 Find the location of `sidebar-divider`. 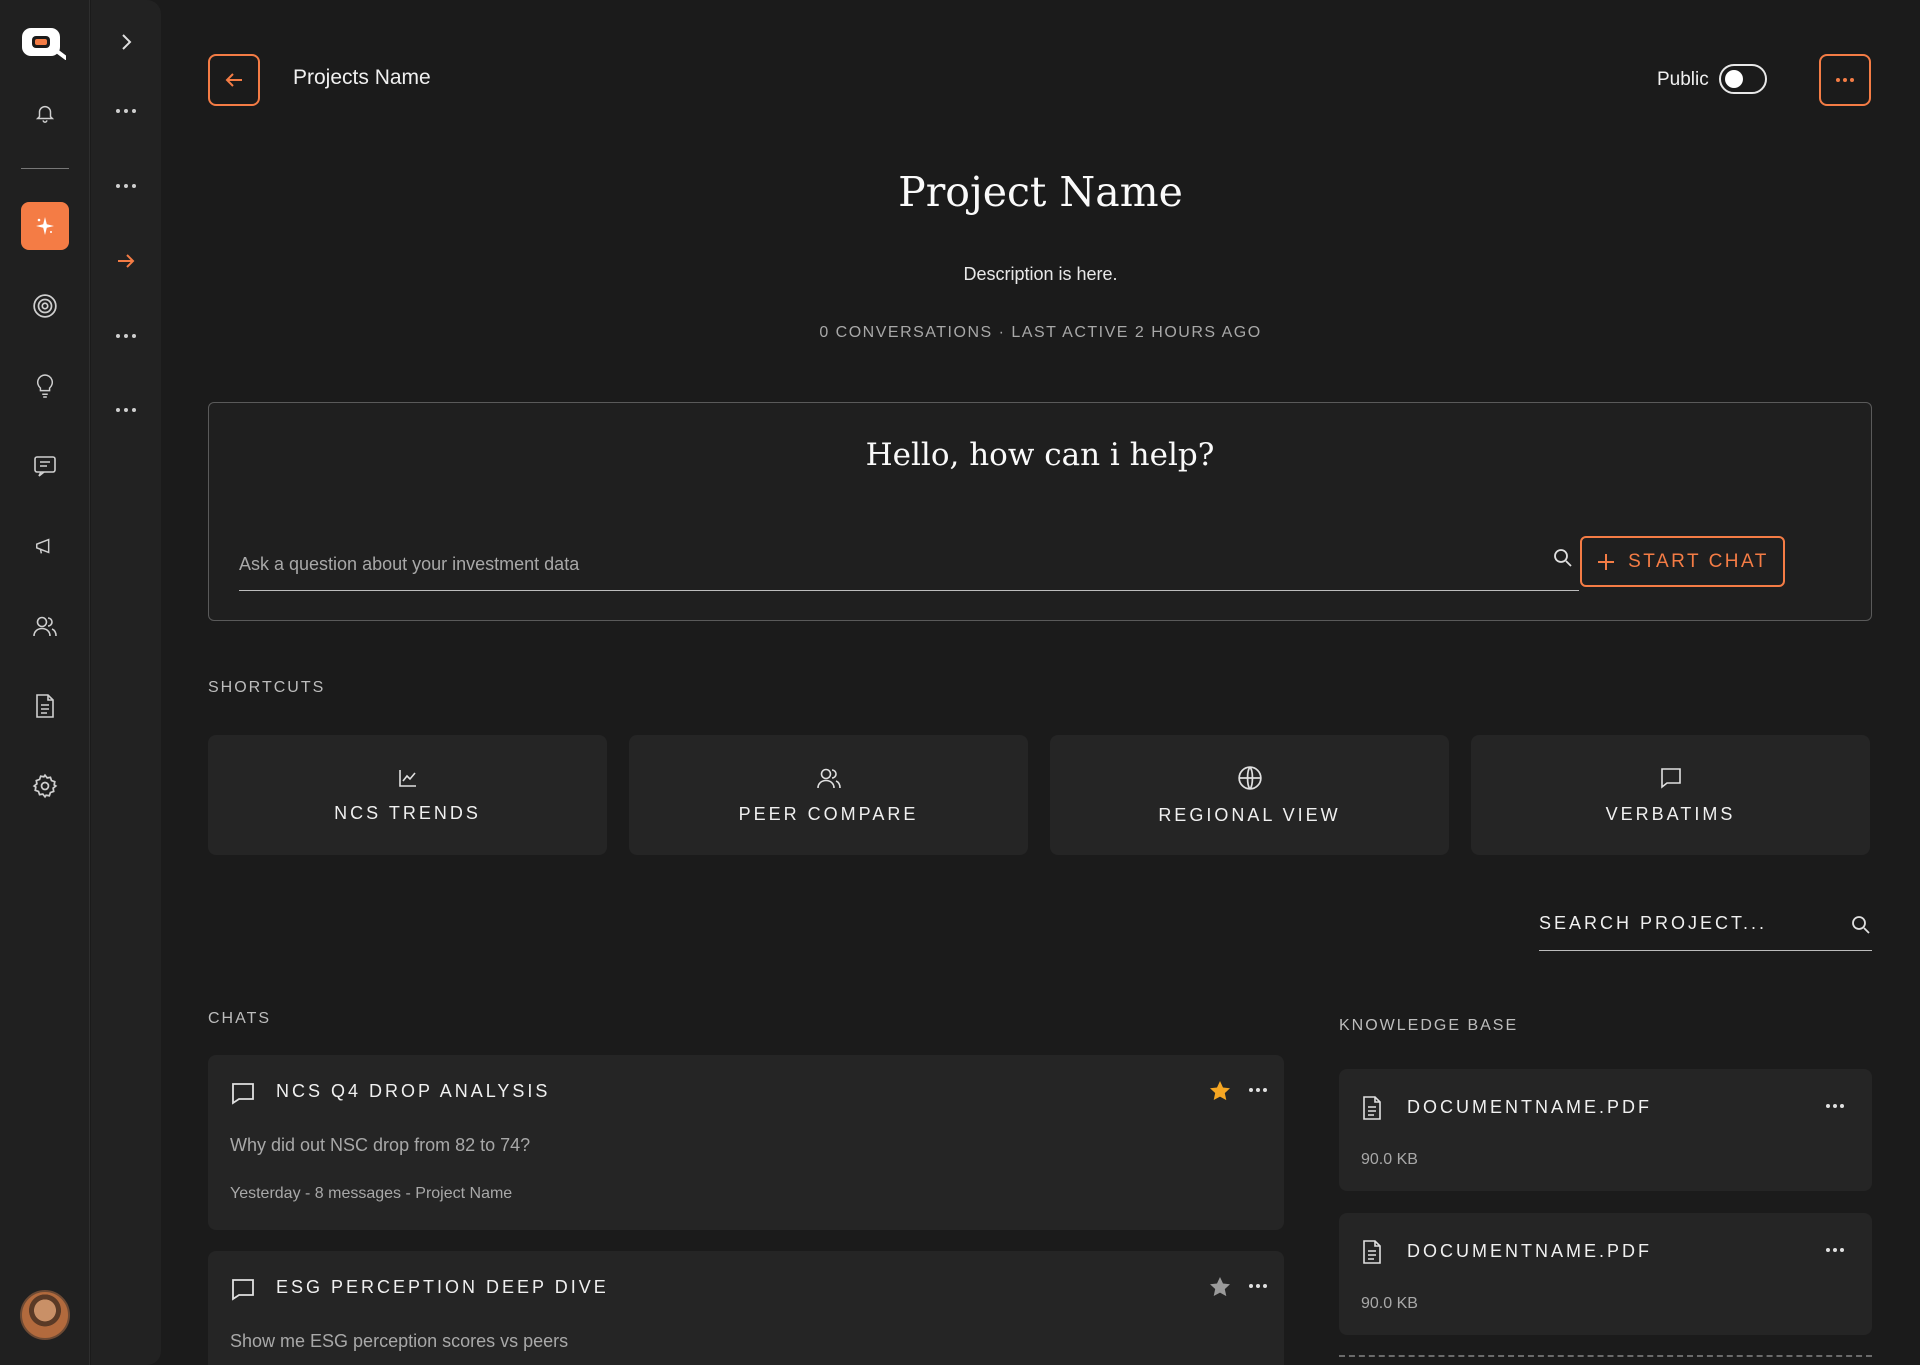

sidebar-divider is located at coordinates (45, 168).